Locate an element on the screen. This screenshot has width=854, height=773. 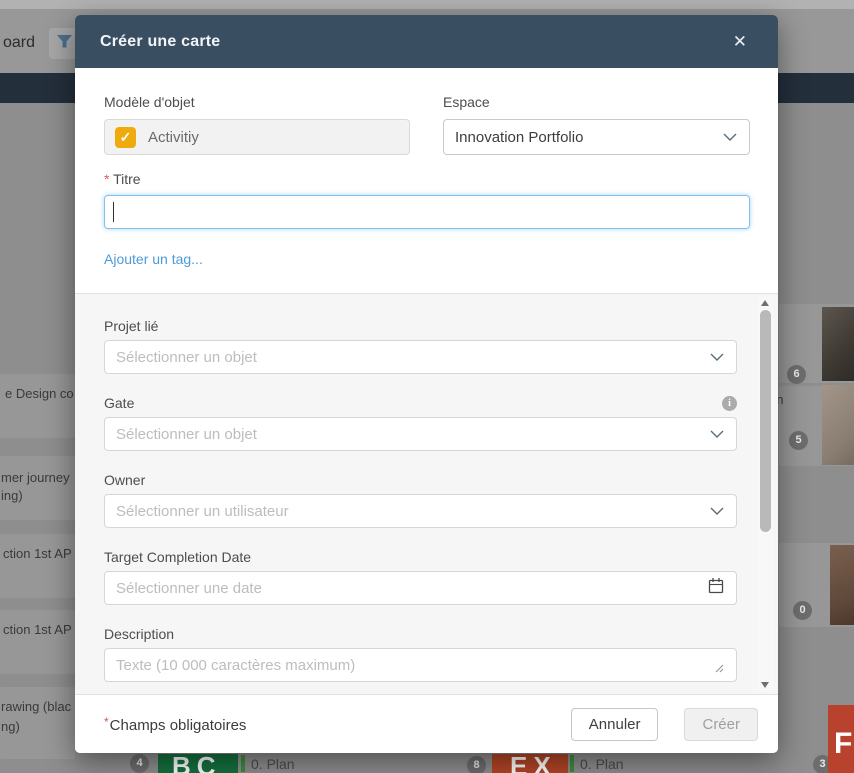
close-icon: ✕ is located at coordinates (739, 41).